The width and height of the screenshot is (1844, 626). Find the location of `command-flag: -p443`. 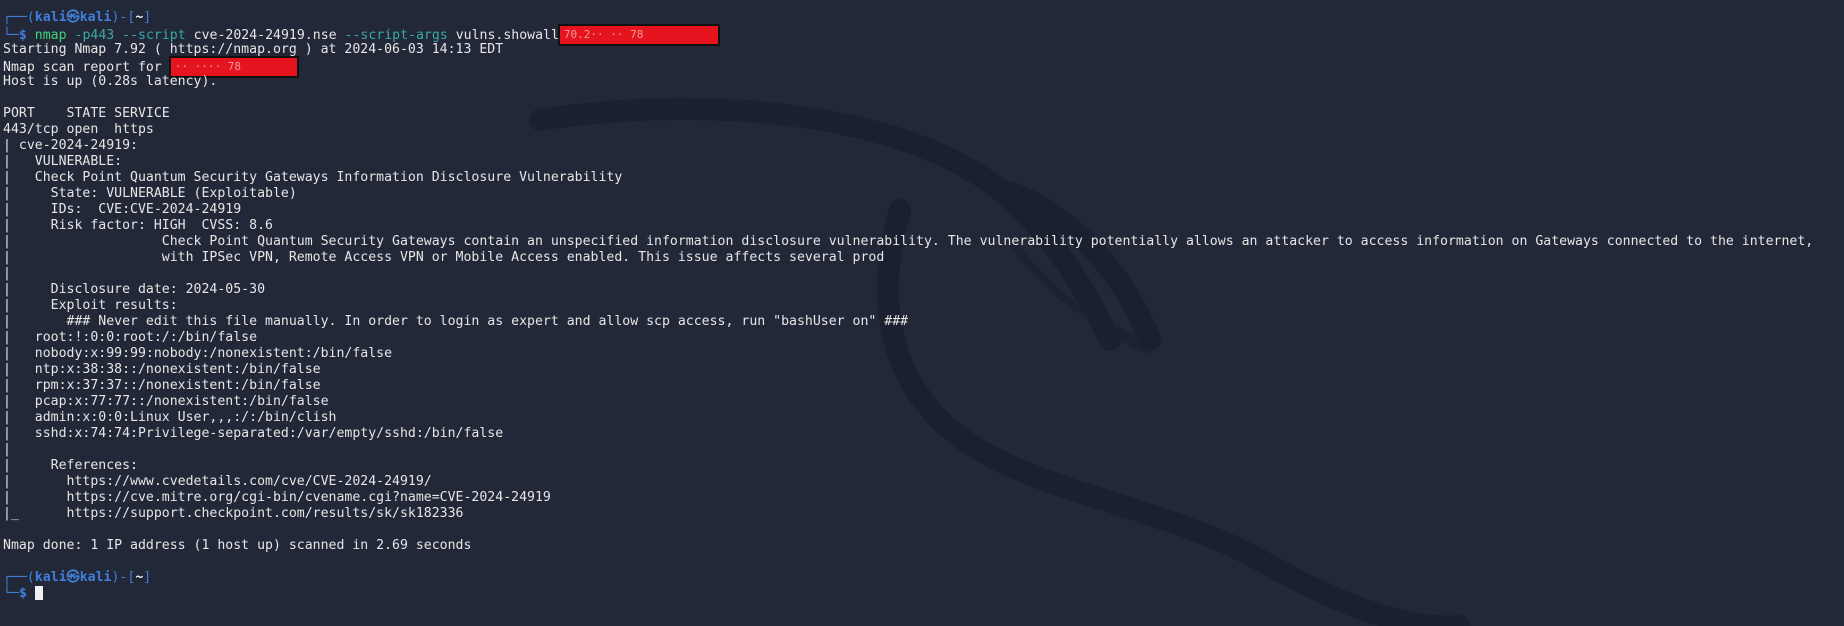

command-flag: -p443 is located at coordinates (94, 35).